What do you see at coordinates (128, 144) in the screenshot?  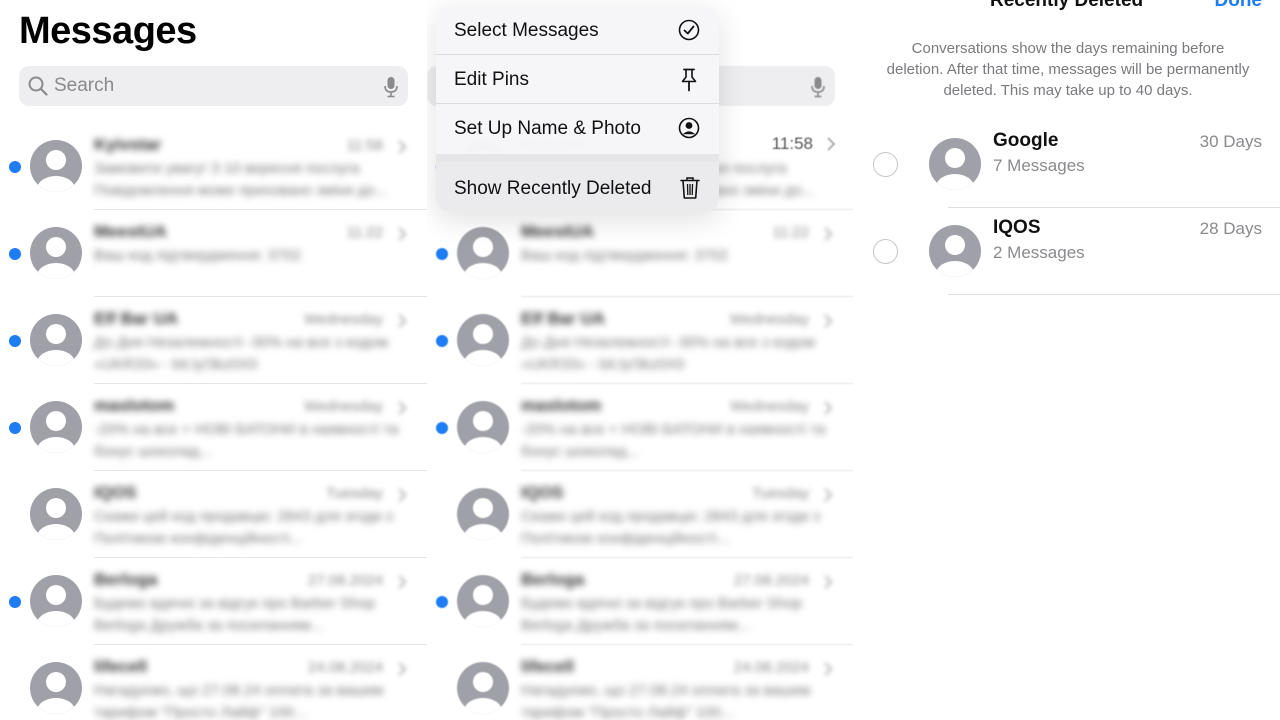 I see `conversation-name: Kyivstar` at bounding box center [128, 144].